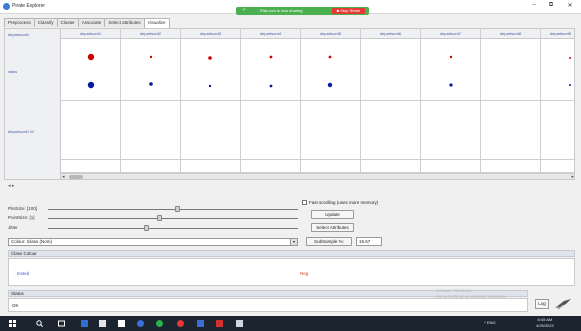 This screenshot has height=331, width=581. I want to click on weka-taskbar-icon, so click(239, 323).